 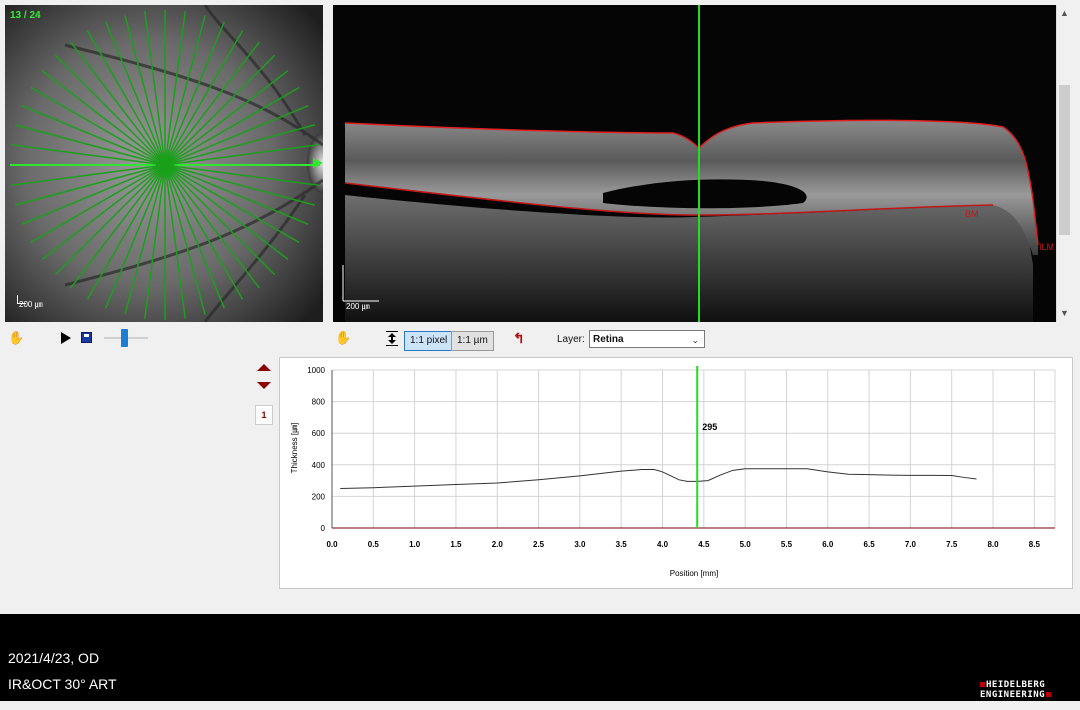 I want to click on y-tick-labels: 0 200 400 600 800 1000, so click(x=316, y=449).